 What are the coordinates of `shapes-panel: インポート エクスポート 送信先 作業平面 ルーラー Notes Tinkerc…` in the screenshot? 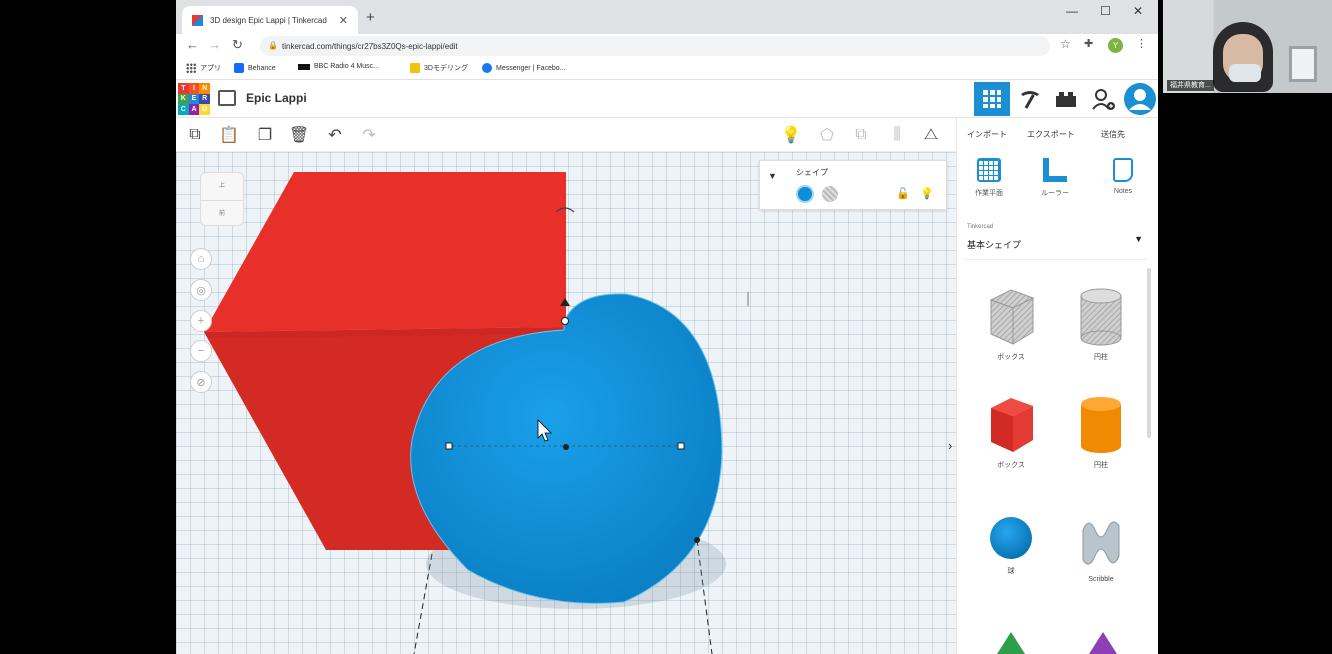 It's located at (1057, 386).